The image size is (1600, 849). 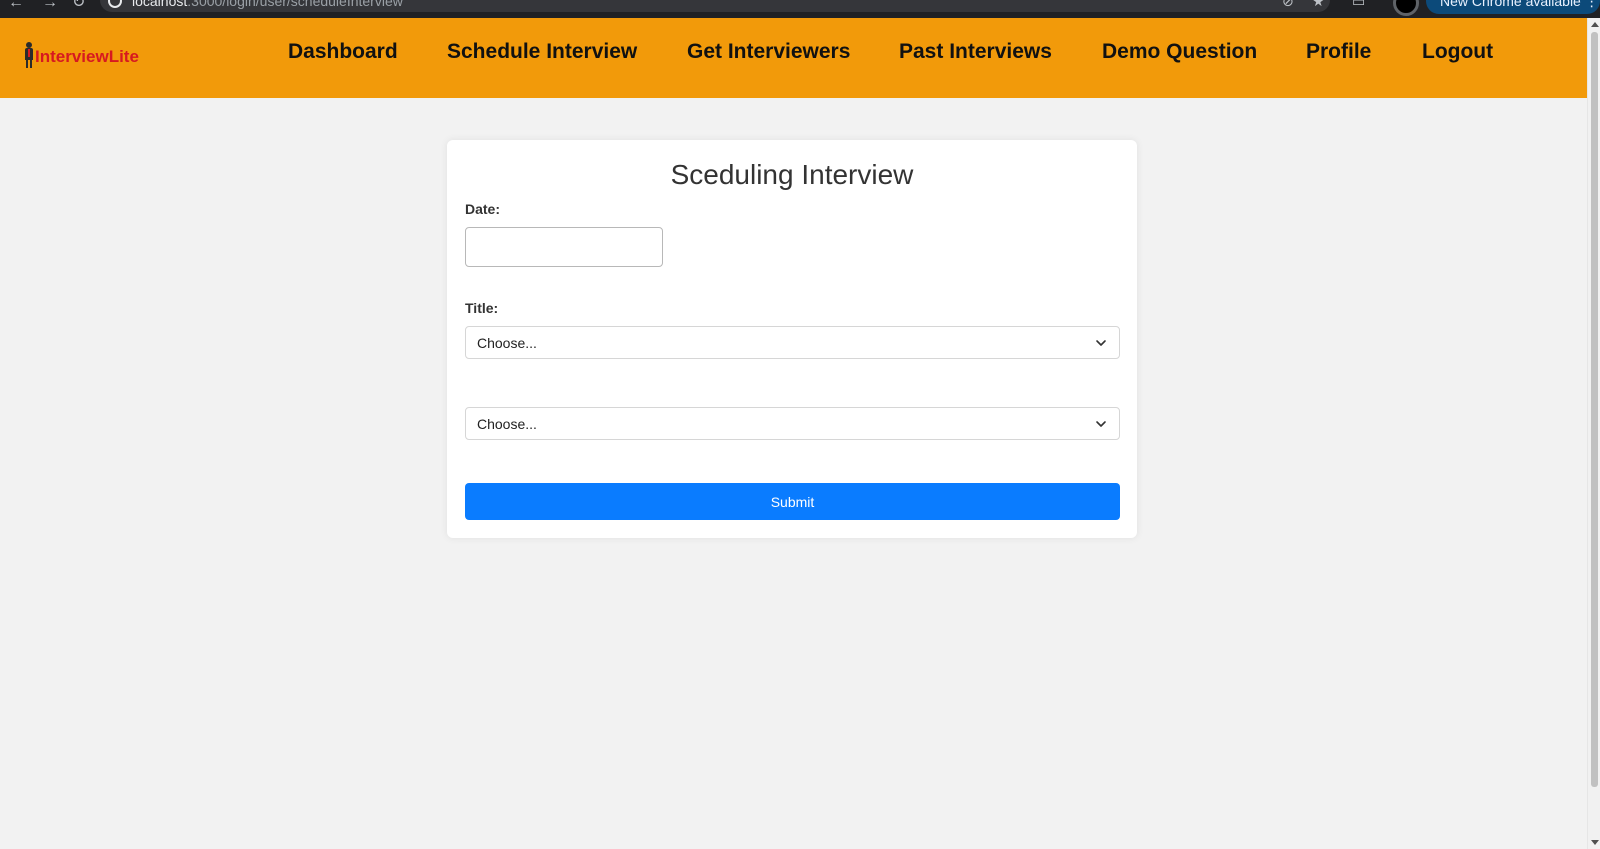 I want to click on nav-logout: Logout, so click(x=1457, y=52).